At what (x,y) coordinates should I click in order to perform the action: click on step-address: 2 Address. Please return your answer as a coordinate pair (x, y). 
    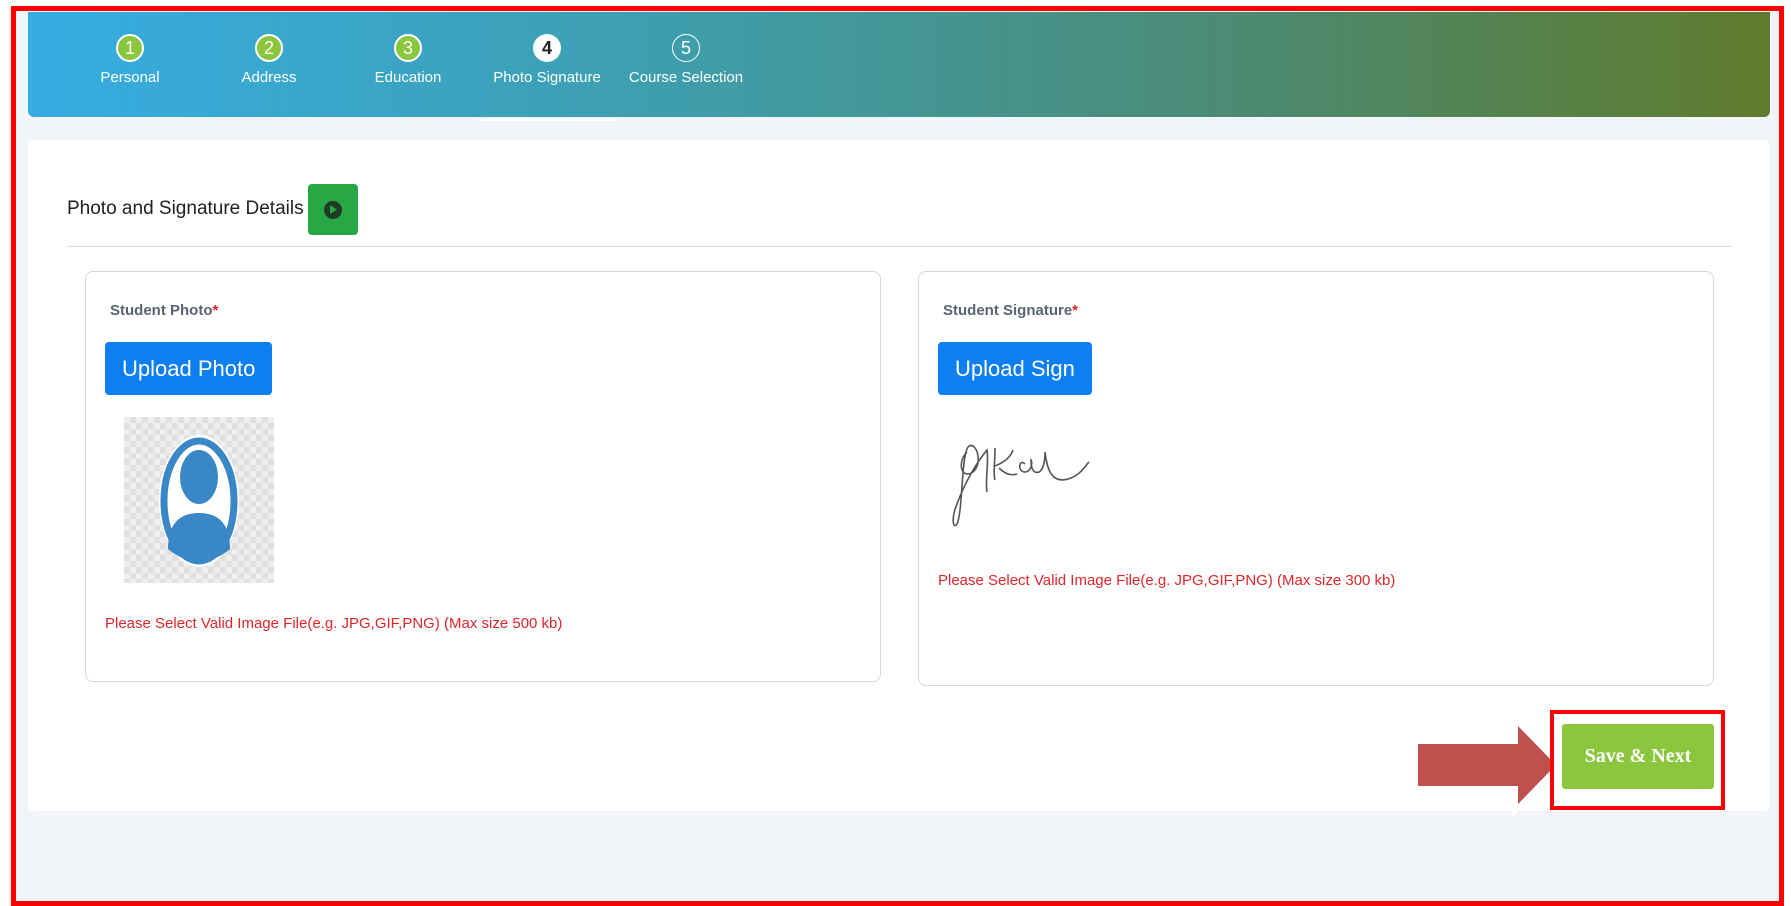
    Looking at the image, I should click on (269, 60).